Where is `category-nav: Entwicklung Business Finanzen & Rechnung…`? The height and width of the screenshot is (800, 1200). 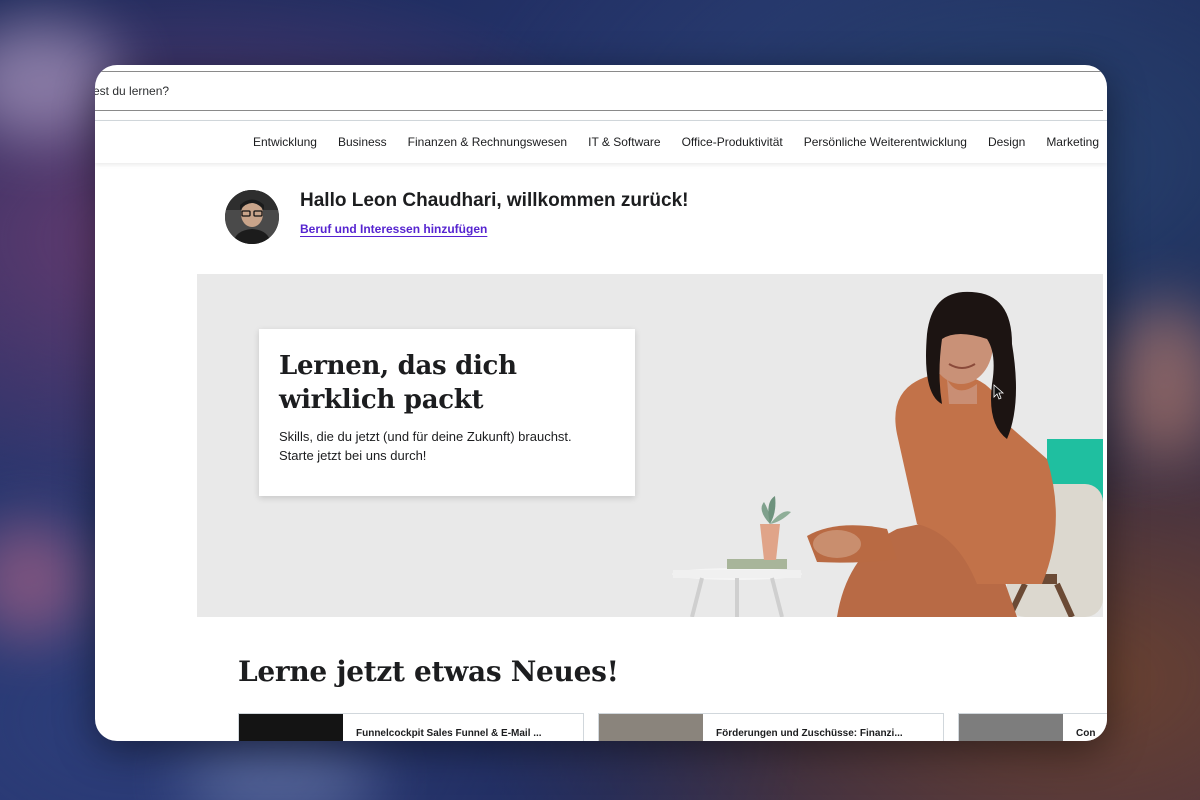
category-nav: Entwicklung Business Finanzen & Rechnung… is located at coordinates (601, 142).